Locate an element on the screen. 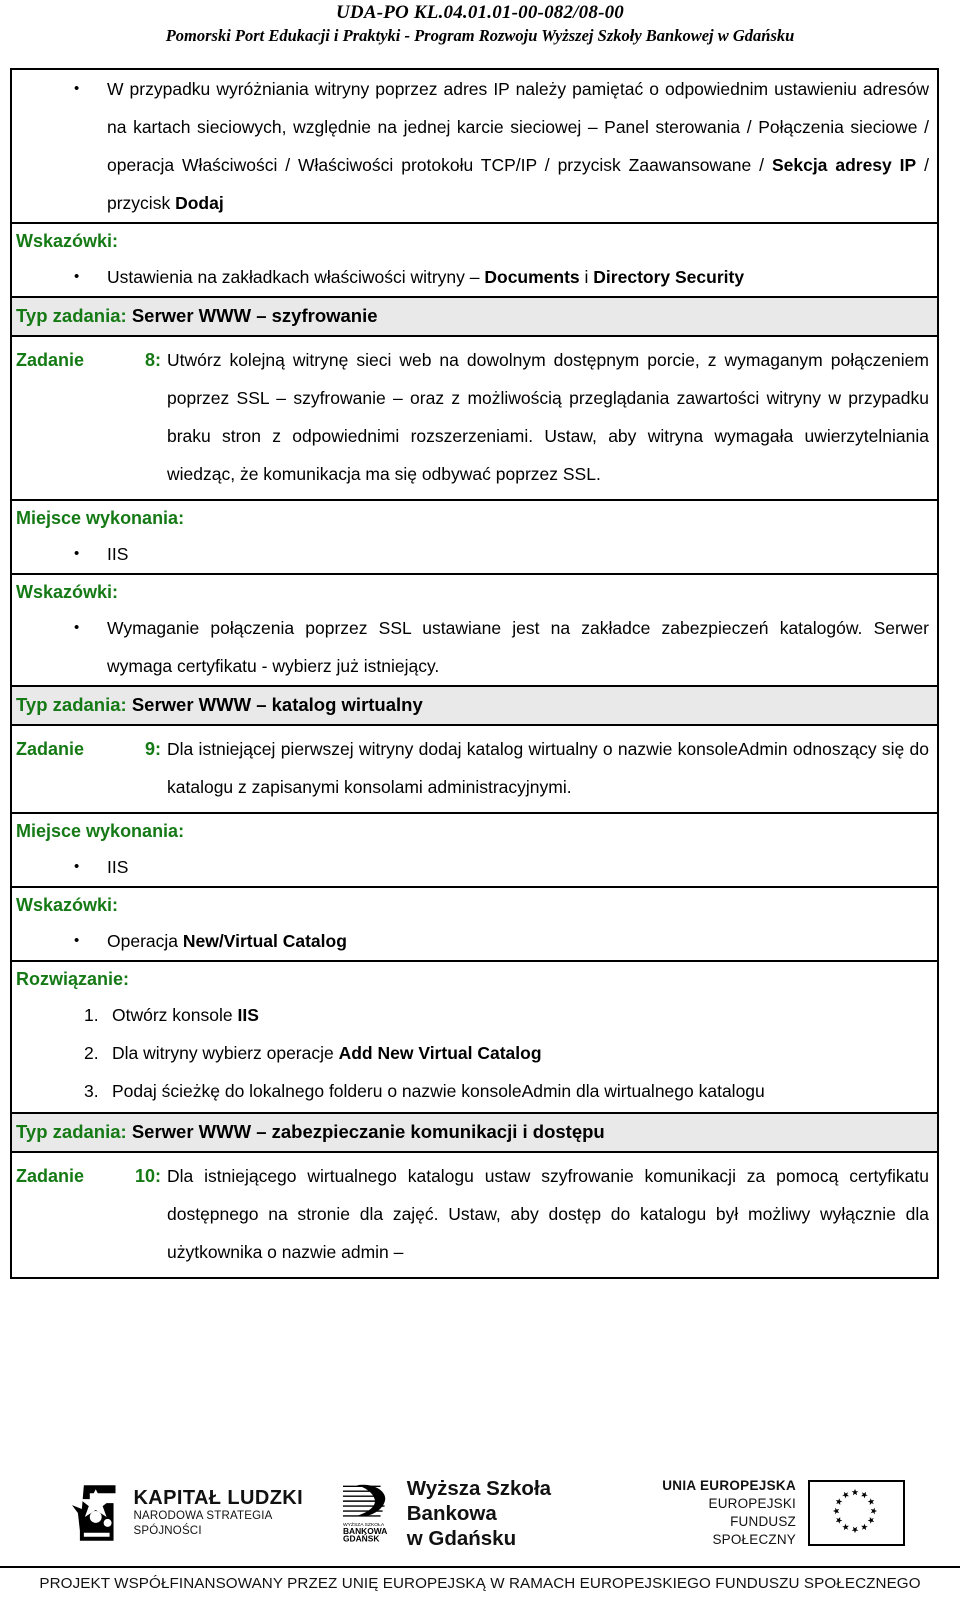 This screenshot has width=960, height=1603. typ-zadania-8: Typ zadania: Serwer WWW – szyfrowanie is located at coordinates (474, 316).